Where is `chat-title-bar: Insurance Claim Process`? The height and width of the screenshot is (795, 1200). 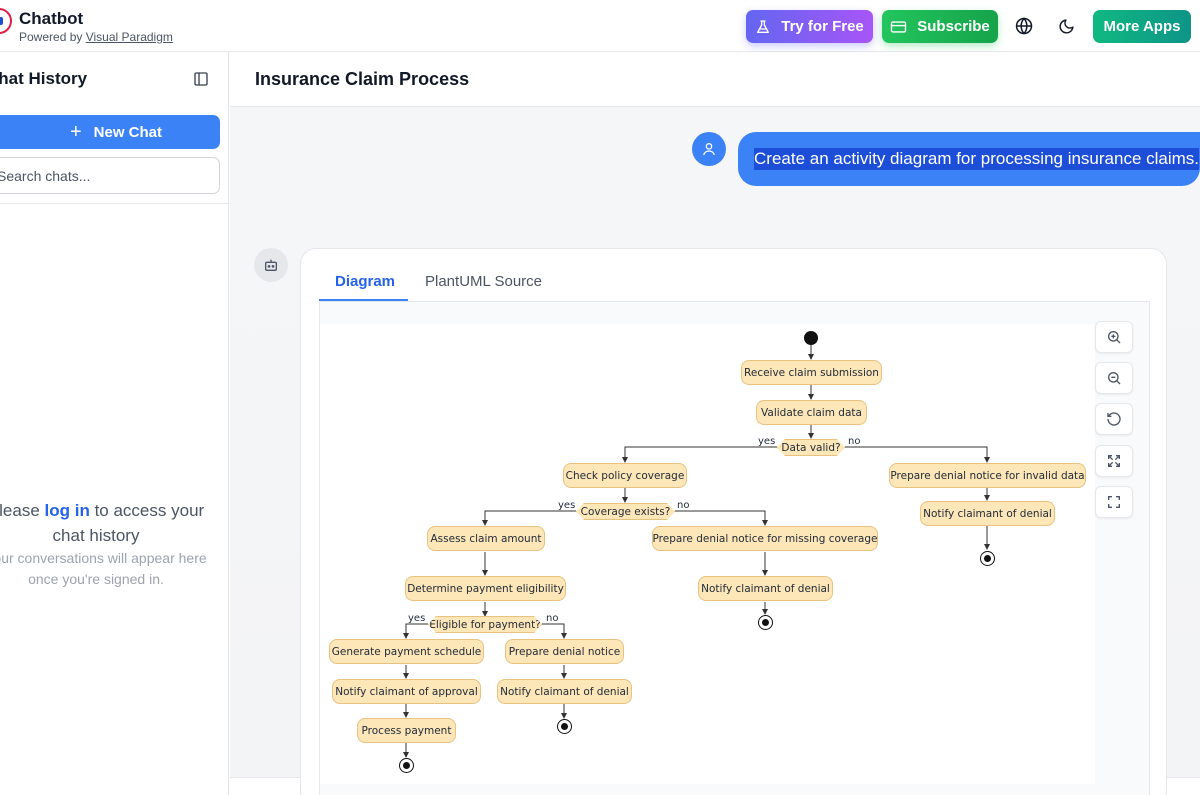
chat-title-bar: Insurance Claim Process is located at coordinates (715, 79).